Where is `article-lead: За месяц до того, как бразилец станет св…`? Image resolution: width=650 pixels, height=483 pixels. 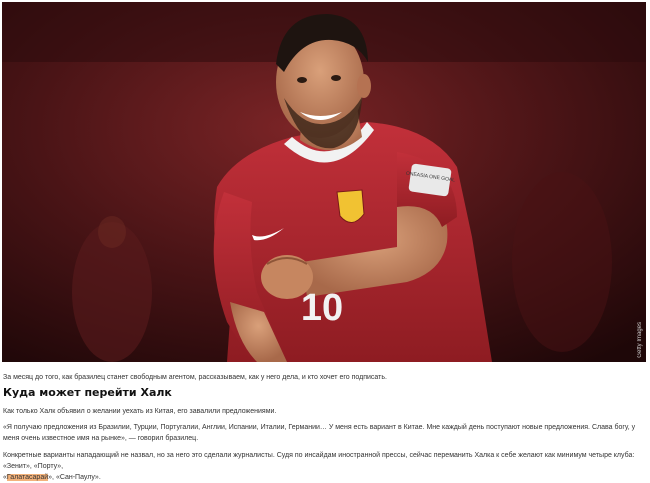 article-lead: За месяц до того, как бразилец станет св… is located at coordinates (195, 377).